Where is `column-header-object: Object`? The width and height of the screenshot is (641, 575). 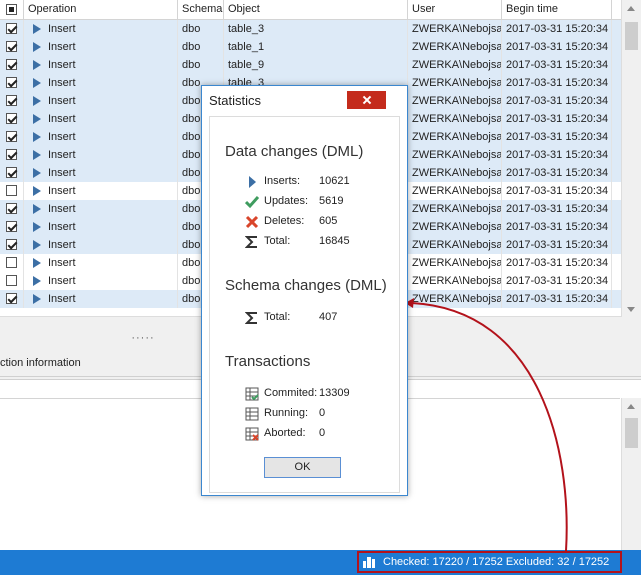
column-header-object: Object is located at coordinates (316, 9).